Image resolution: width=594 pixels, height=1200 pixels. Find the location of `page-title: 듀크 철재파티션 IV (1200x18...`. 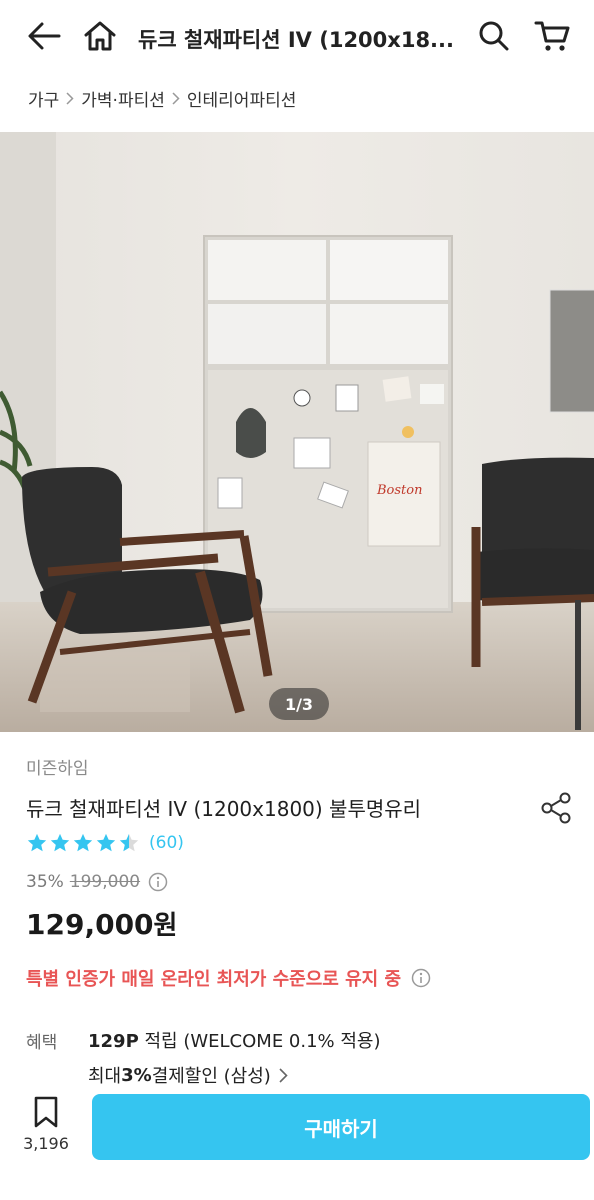

page-title: 듀크 철재파티션 IV (1200x18... is located at coordinates (296, 40).